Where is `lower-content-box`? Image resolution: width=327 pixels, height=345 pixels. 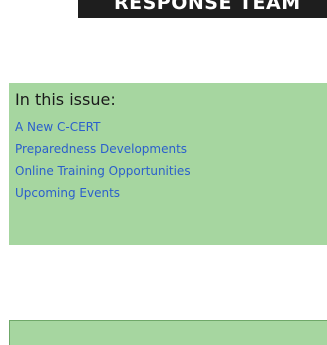 lower-content-box is located at coordinates (168, 332).